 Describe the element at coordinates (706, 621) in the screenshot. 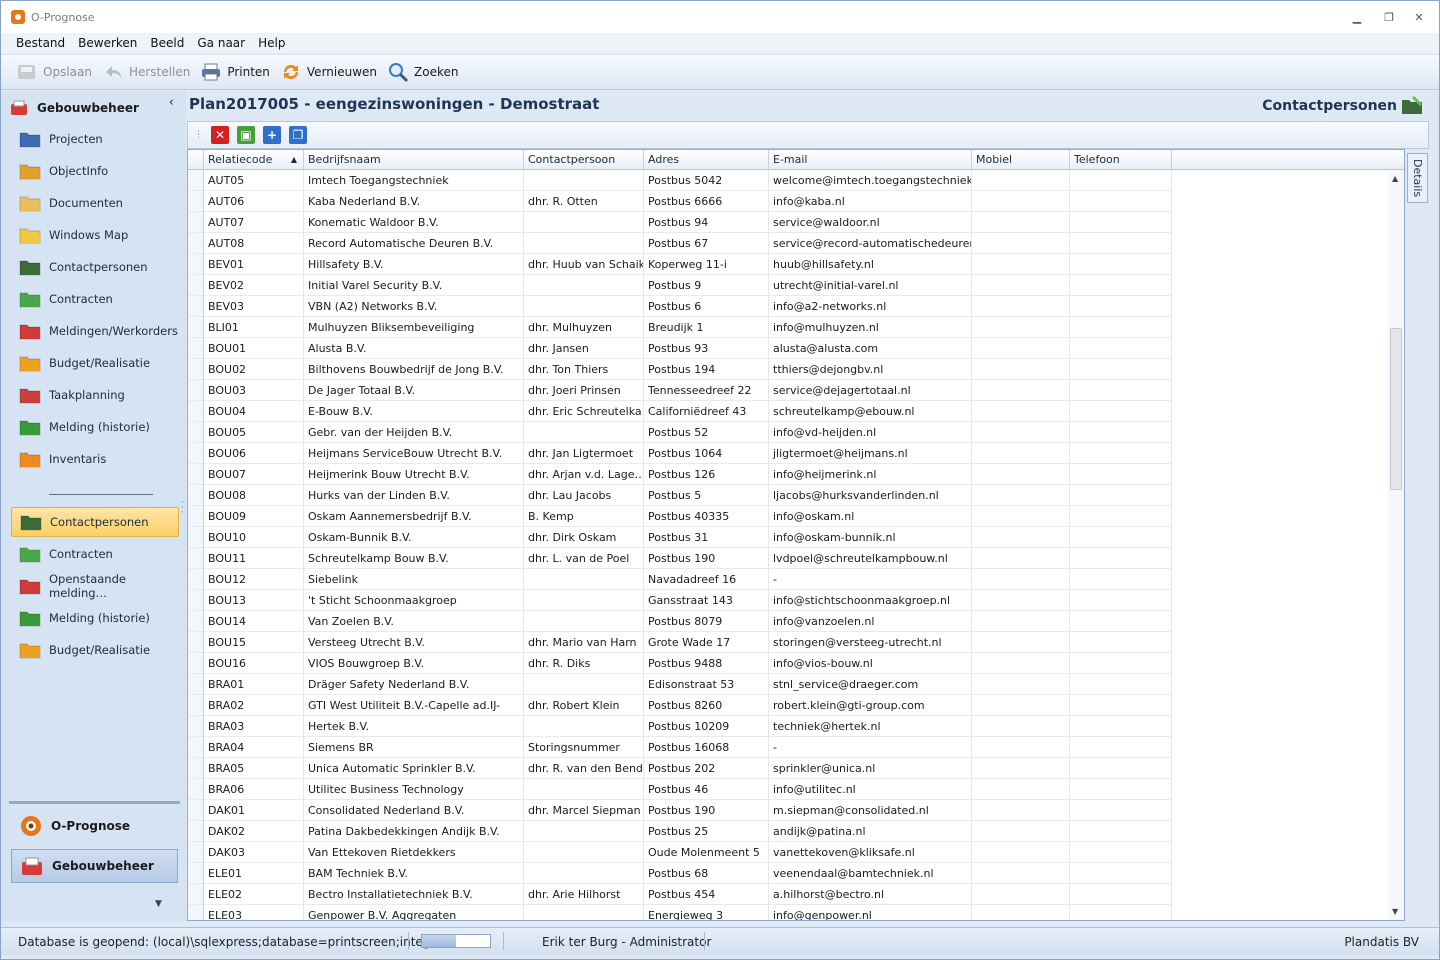

I see `cell-adres: Postbus 8079` at that location.